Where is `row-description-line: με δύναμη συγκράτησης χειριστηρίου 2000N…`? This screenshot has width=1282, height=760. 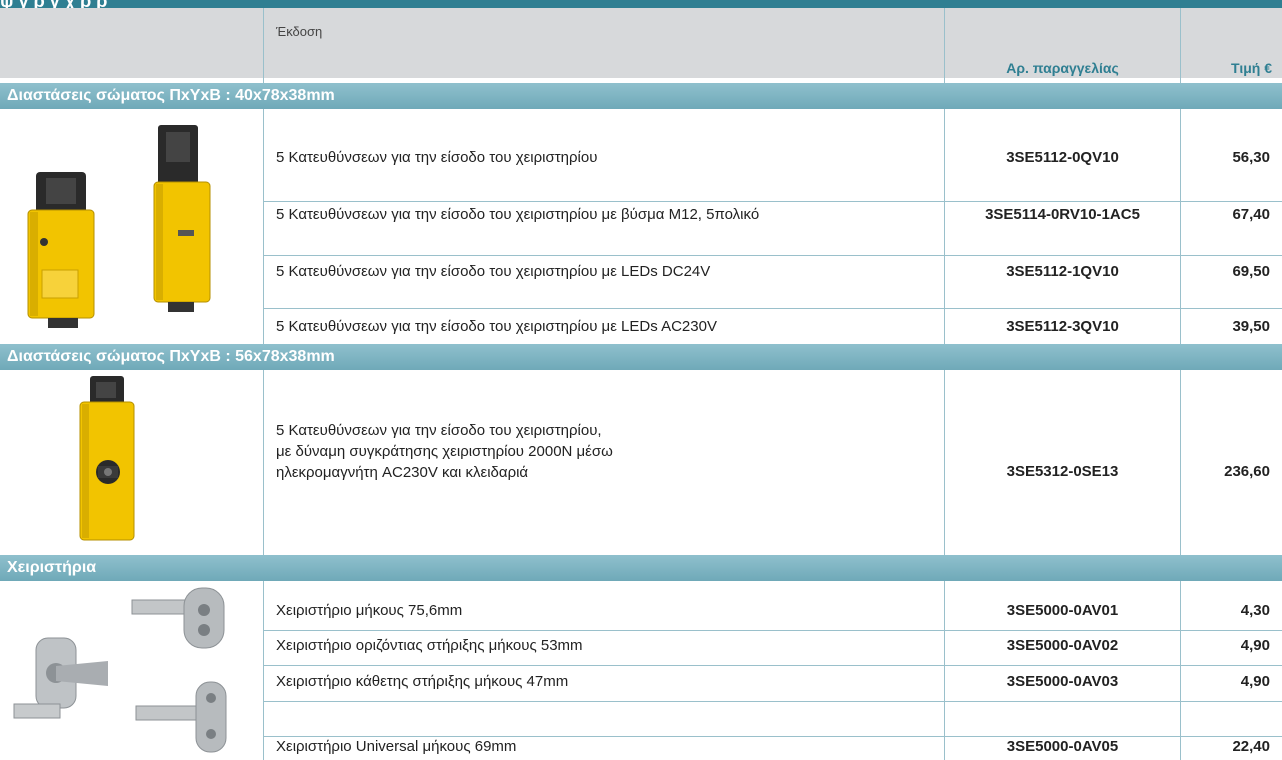 row-description-line: με δύναμη συγκράτησης χειριστηρίου 2000N… is located at coordinates (444, 451).